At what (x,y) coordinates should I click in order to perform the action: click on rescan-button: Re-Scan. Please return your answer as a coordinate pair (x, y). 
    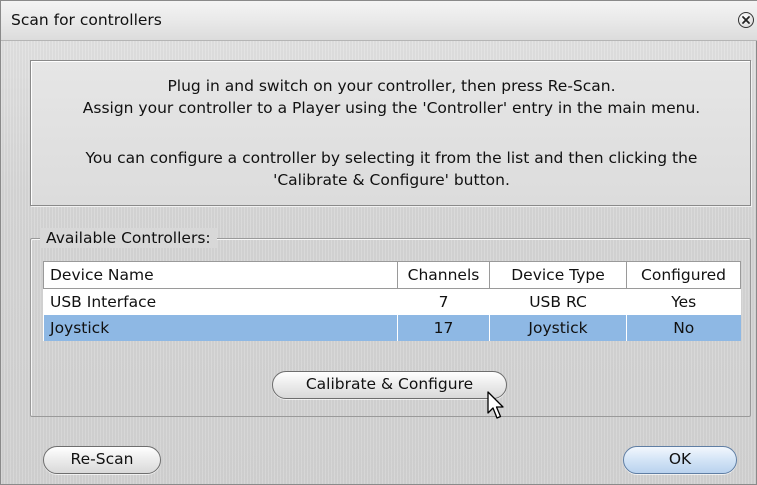
    Looking at the image, I should click on (102, 460).